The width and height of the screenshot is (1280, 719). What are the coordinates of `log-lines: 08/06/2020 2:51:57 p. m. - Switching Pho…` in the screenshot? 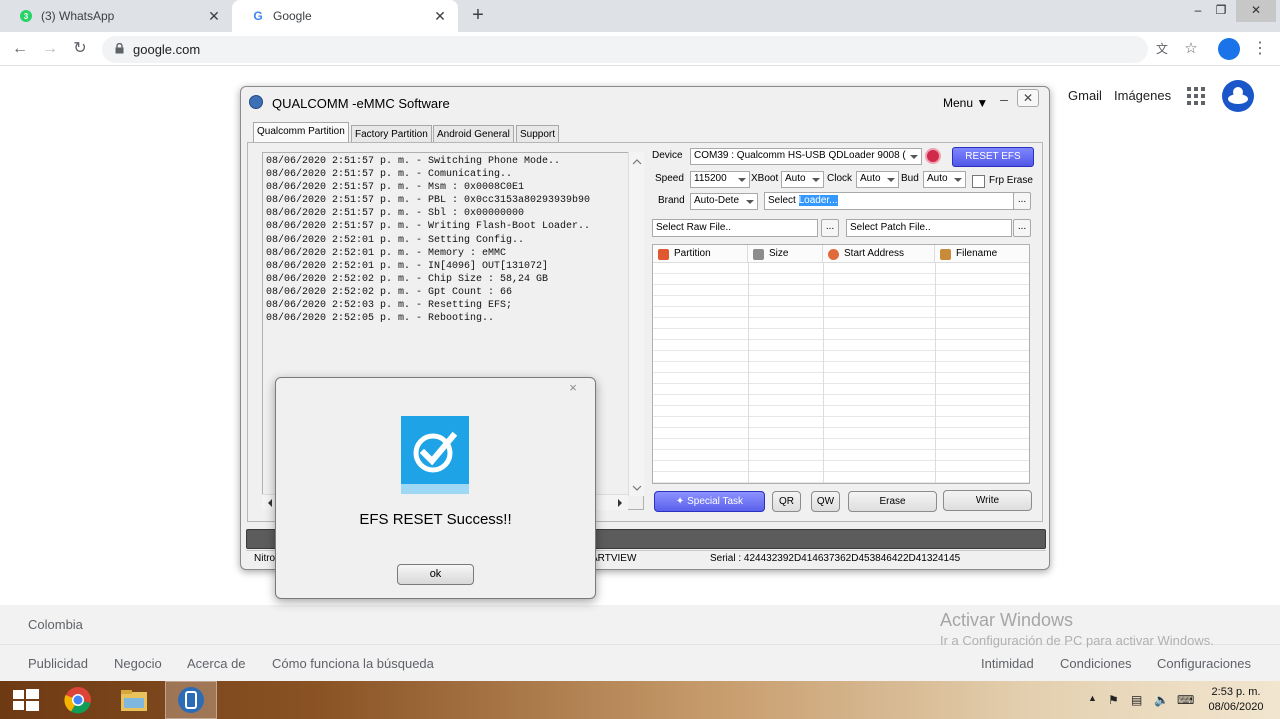 It's located at (428, 240).